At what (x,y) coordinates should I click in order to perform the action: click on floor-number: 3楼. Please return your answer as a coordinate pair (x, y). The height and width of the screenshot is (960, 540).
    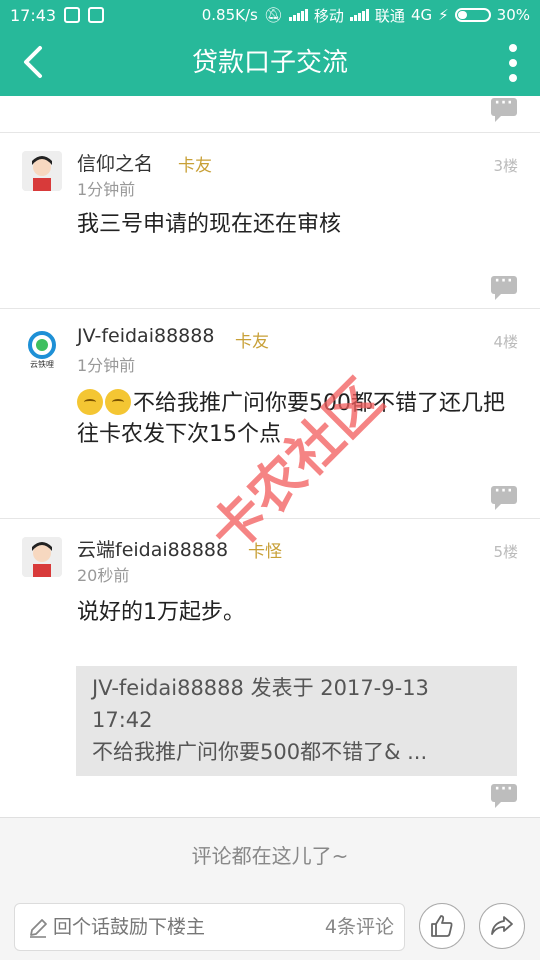
    Looking at the image, I should click on (505, 166).